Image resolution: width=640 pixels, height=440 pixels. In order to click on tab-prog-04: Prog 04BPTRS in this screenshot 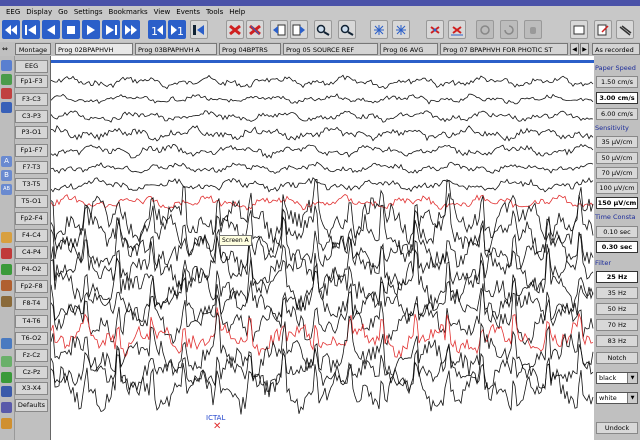, I will do `click(250, 49)`.